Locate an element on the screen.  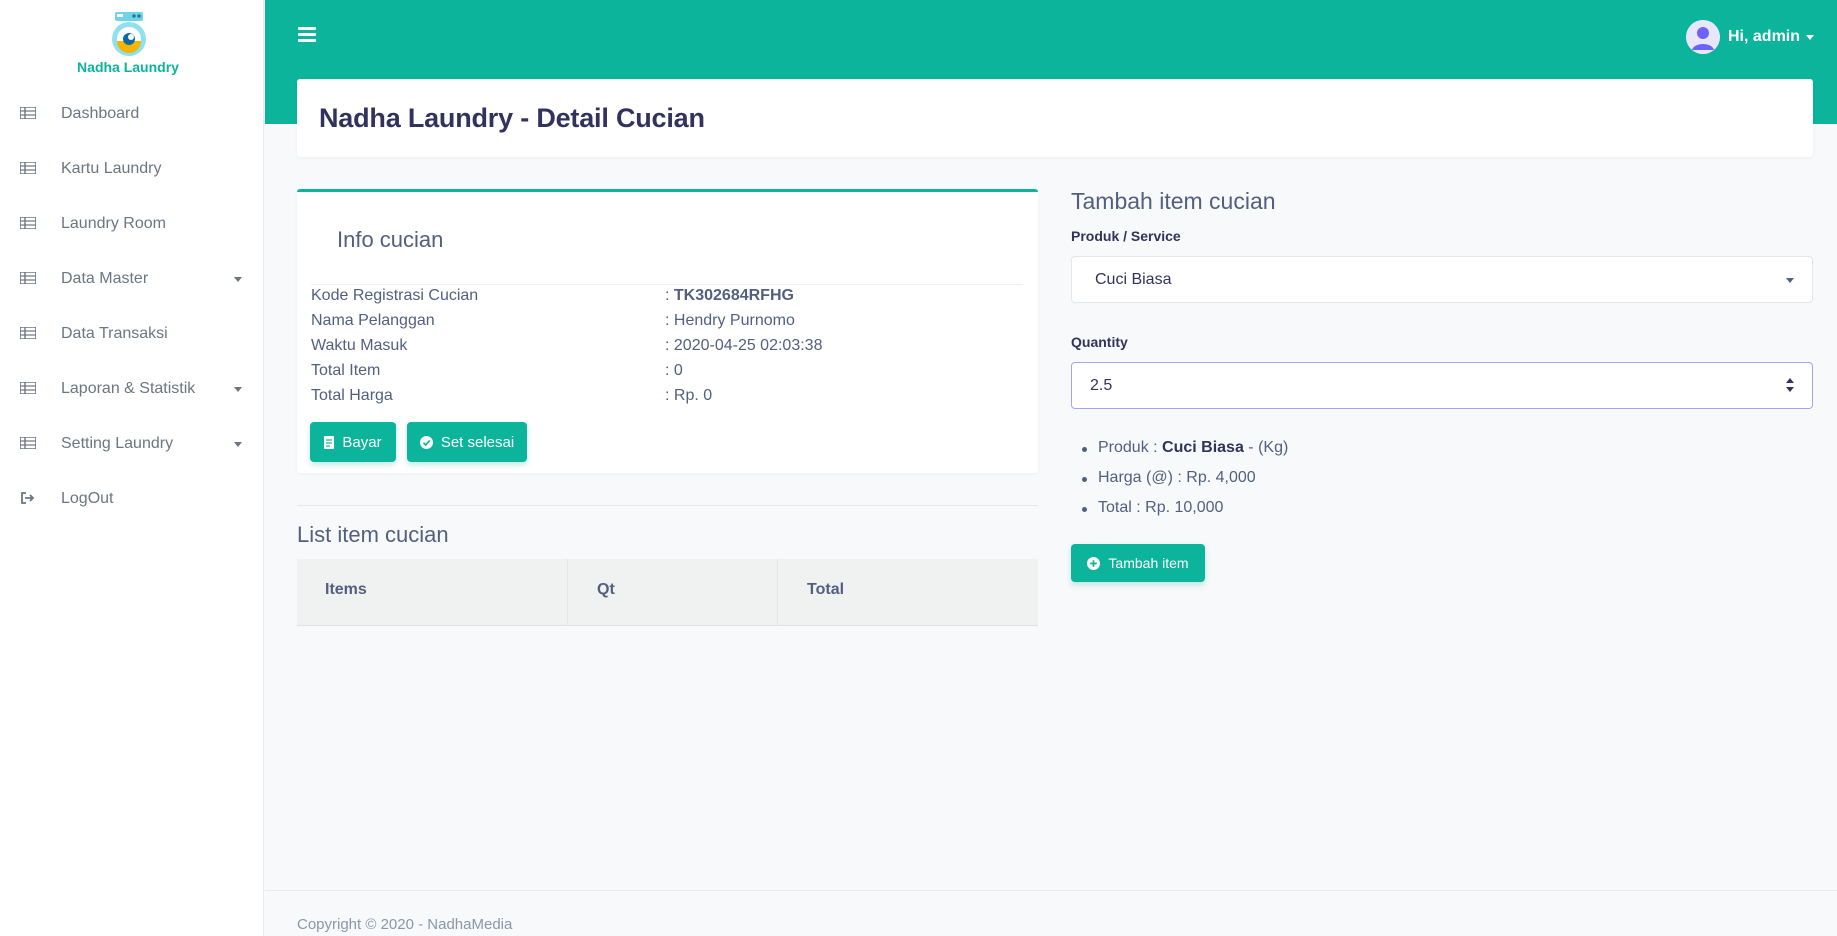
produk-selected-value: Cuci Biasa is located at coordinates (1133, 279).